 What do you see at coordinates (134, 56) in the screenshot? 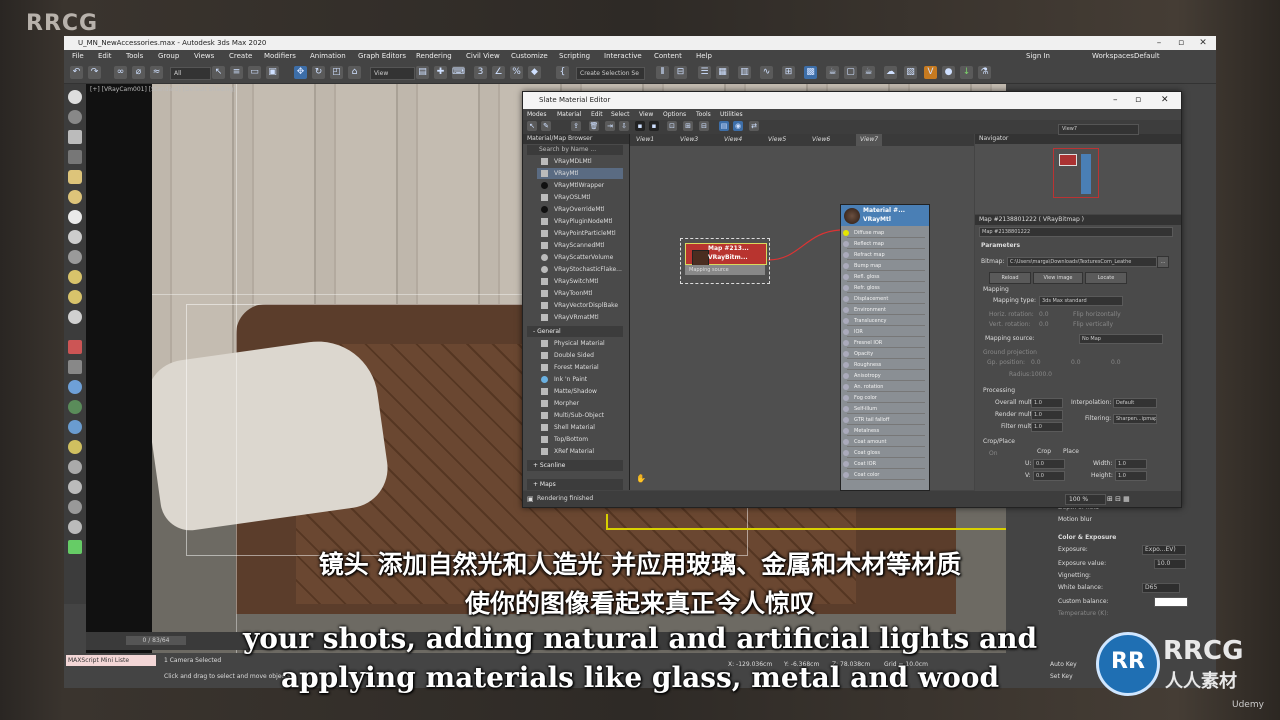
I see `menu-tools: Tools` at bounding box center [134, 56].